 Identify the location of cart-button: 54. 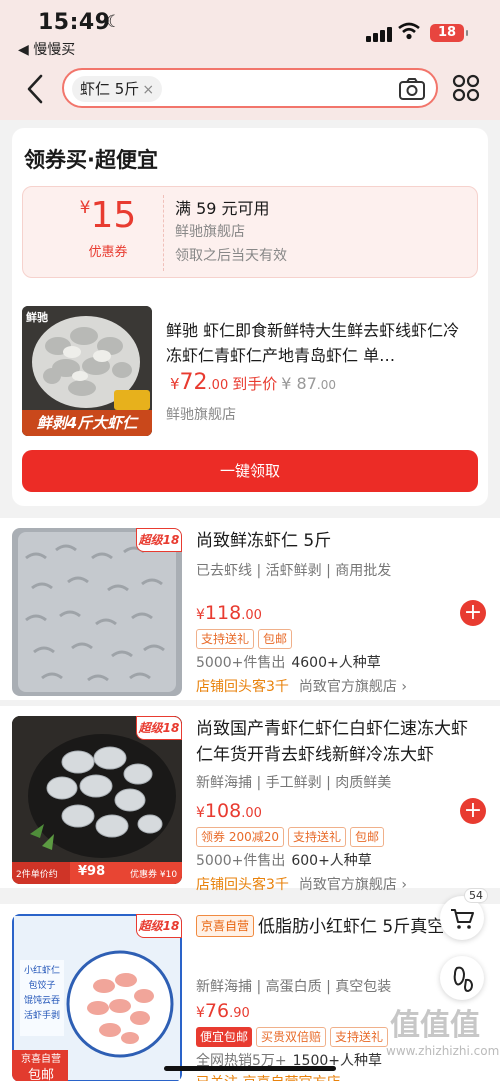
(464, 914).